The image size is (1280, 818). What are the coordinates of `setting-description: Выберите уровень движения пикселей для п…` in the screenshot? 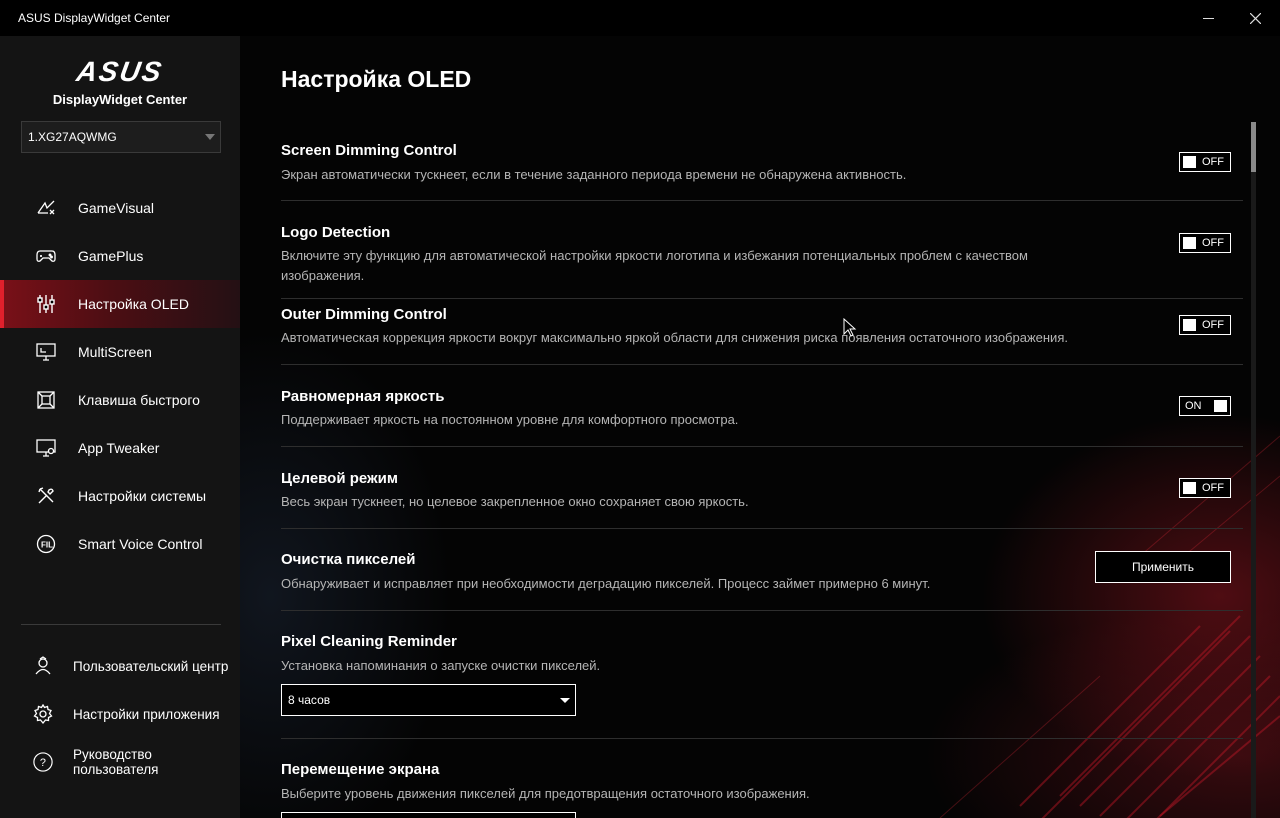 It's located at (545, 793).